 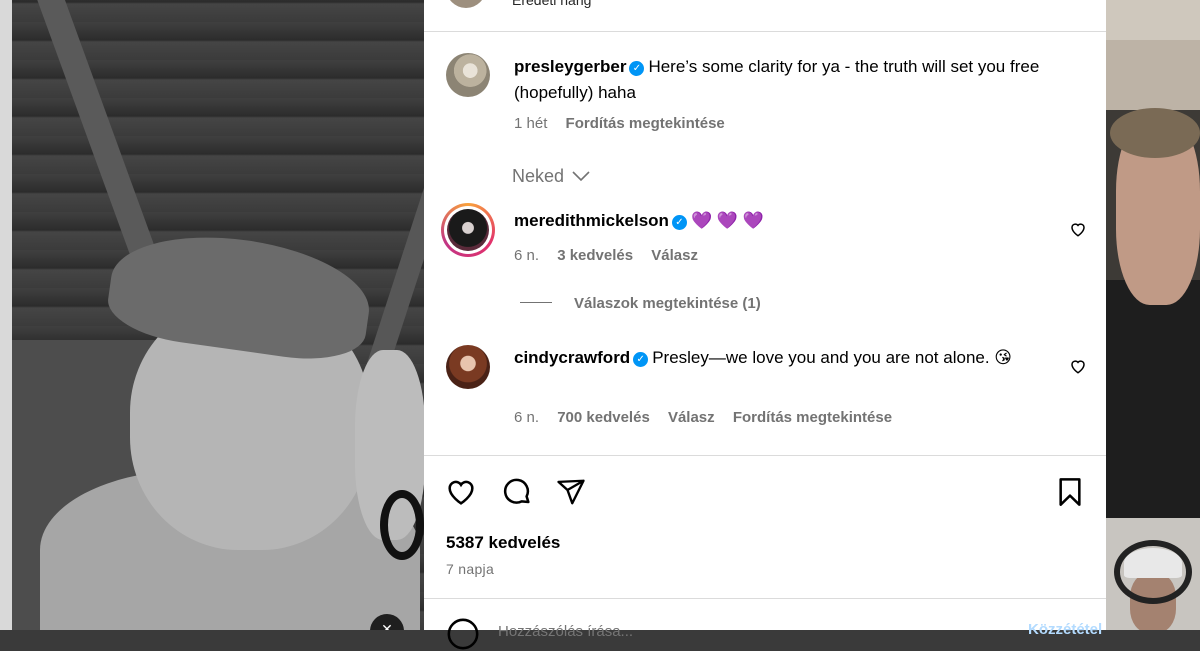 What do you see at coordinates (1070, 492) in the screenshot?
I see `bookmark-icon` at bounding box center [1070, 492].